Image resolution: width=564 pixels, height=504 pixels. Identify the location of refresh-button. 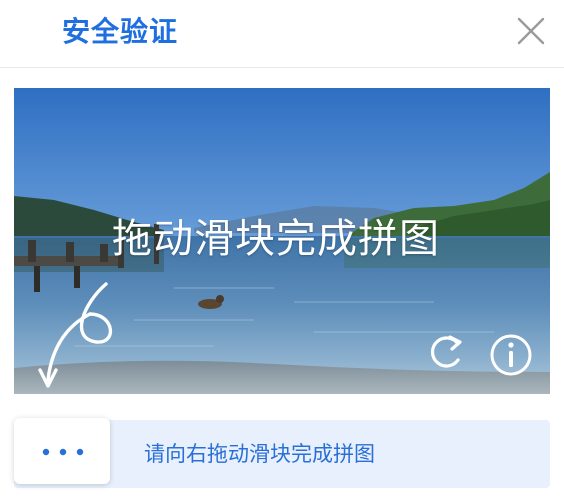
(446, 352).